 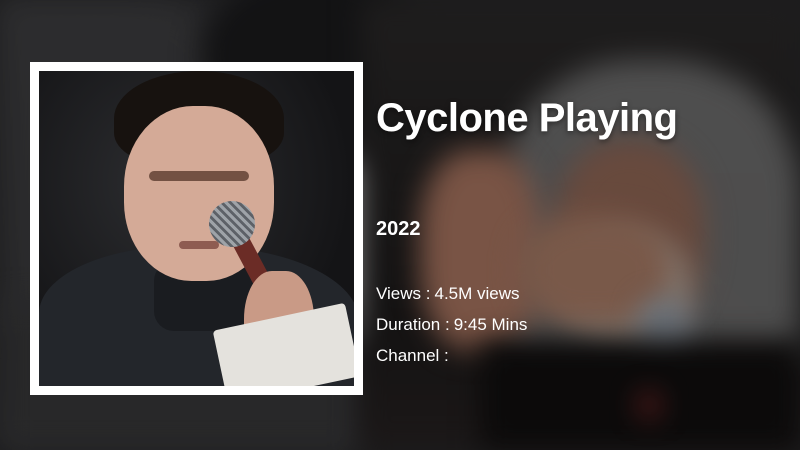 I want to click on duration-label: Duration :, so click(x=413, y=324).